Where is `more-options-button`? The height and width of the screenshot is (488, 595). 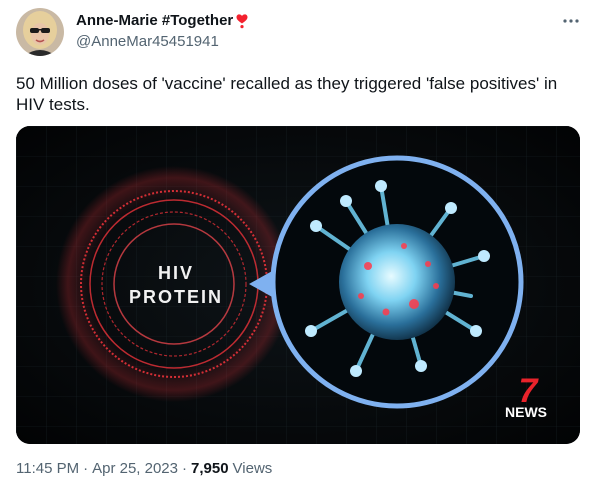
more-options-button is located at coordinates (571, 21).